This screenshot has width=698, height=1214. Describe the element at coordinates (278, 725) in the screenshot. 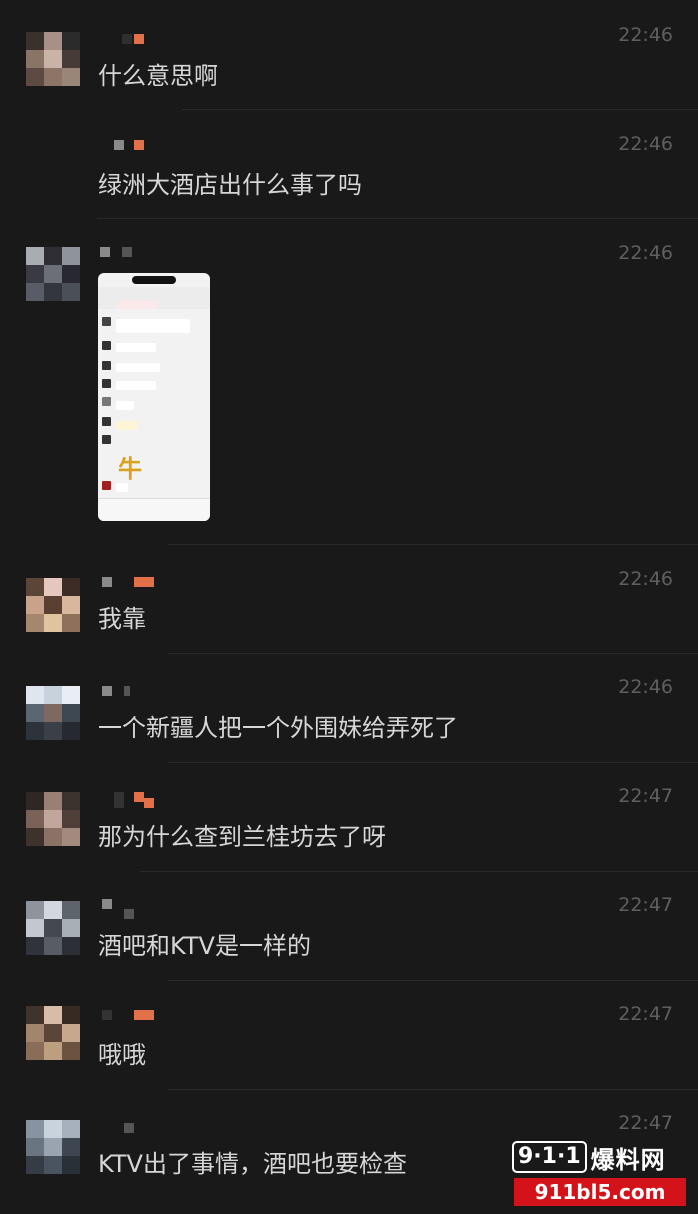

I see `message-text: 一个新疆人把一个外围妹给弄死了` at that location.